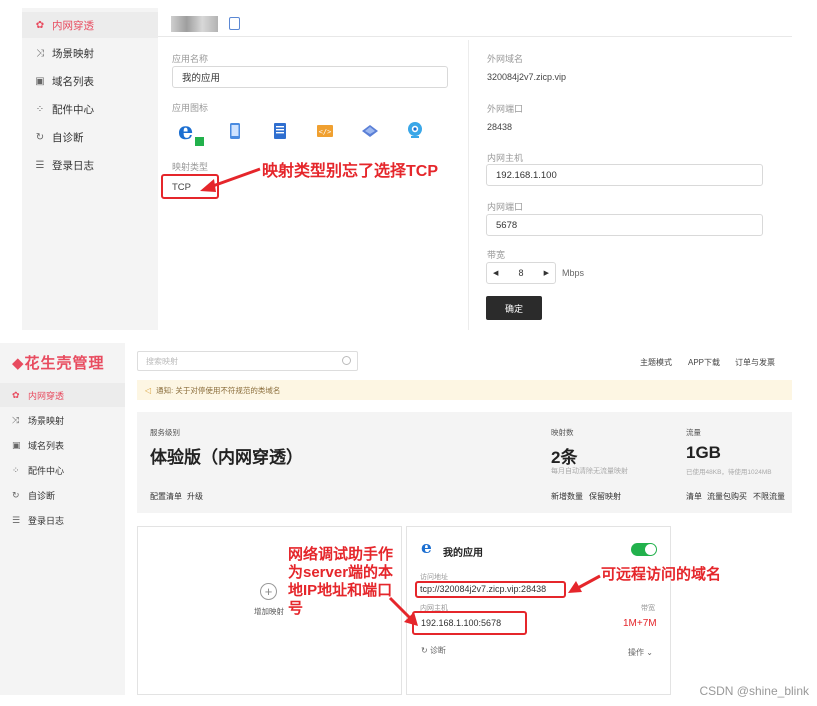 The image size is (817, 706). I want to click on operate-menu: 操作 ⌄, so click(640, 652).